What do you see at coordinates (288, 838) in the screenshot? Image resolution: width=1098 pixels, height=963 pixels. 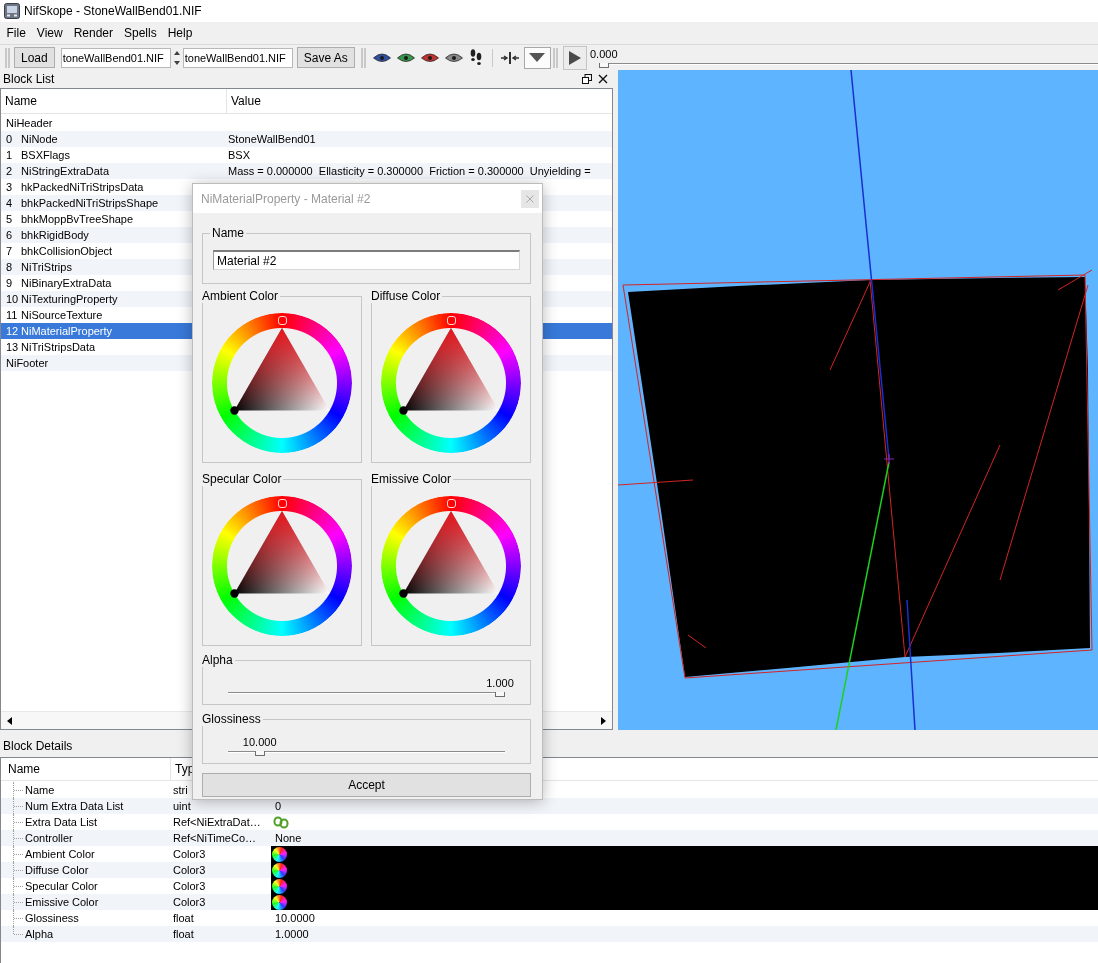 I see `property-value: None` at bounding box center [288, 838].